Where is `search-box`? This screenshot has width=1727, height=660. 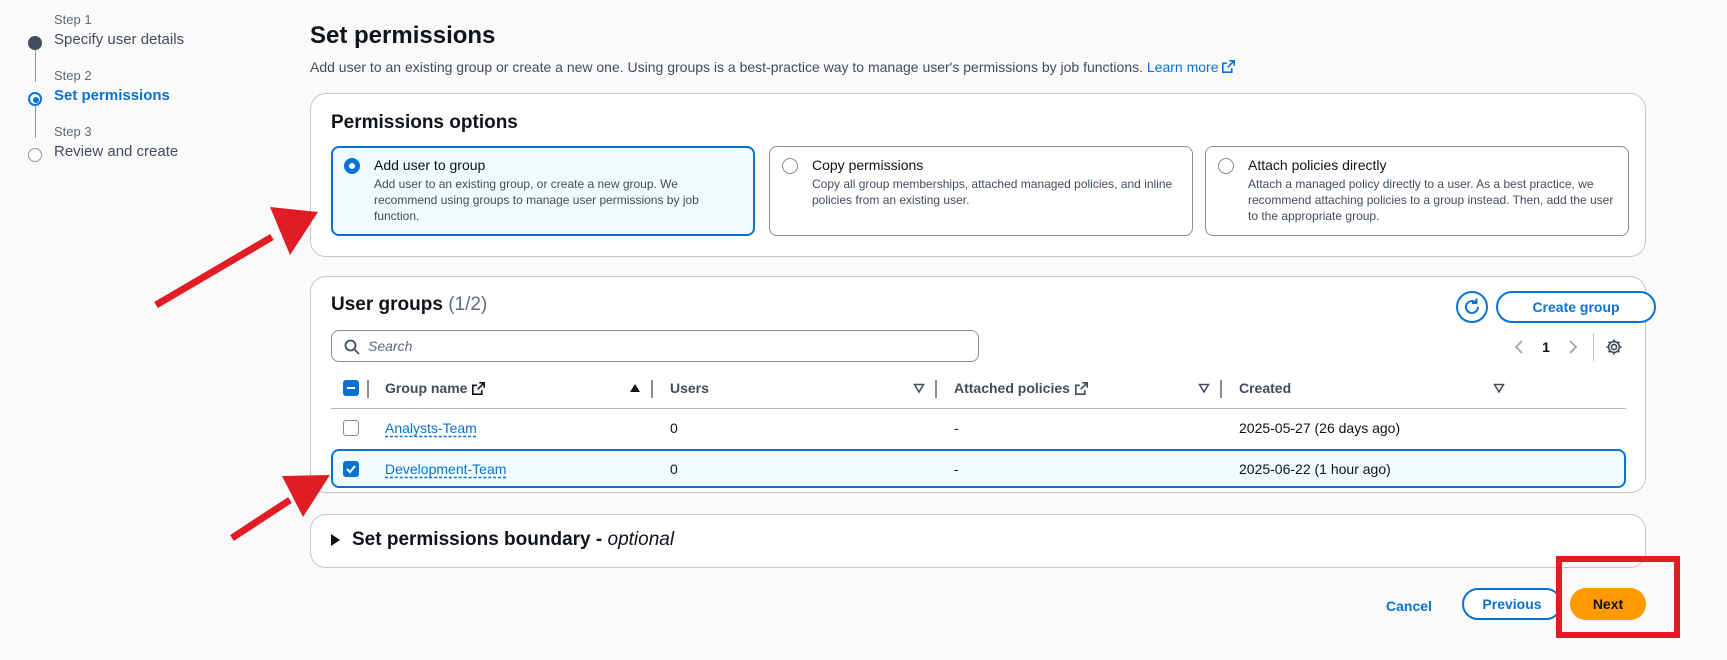 search-box is located at coordinates (655, 346).